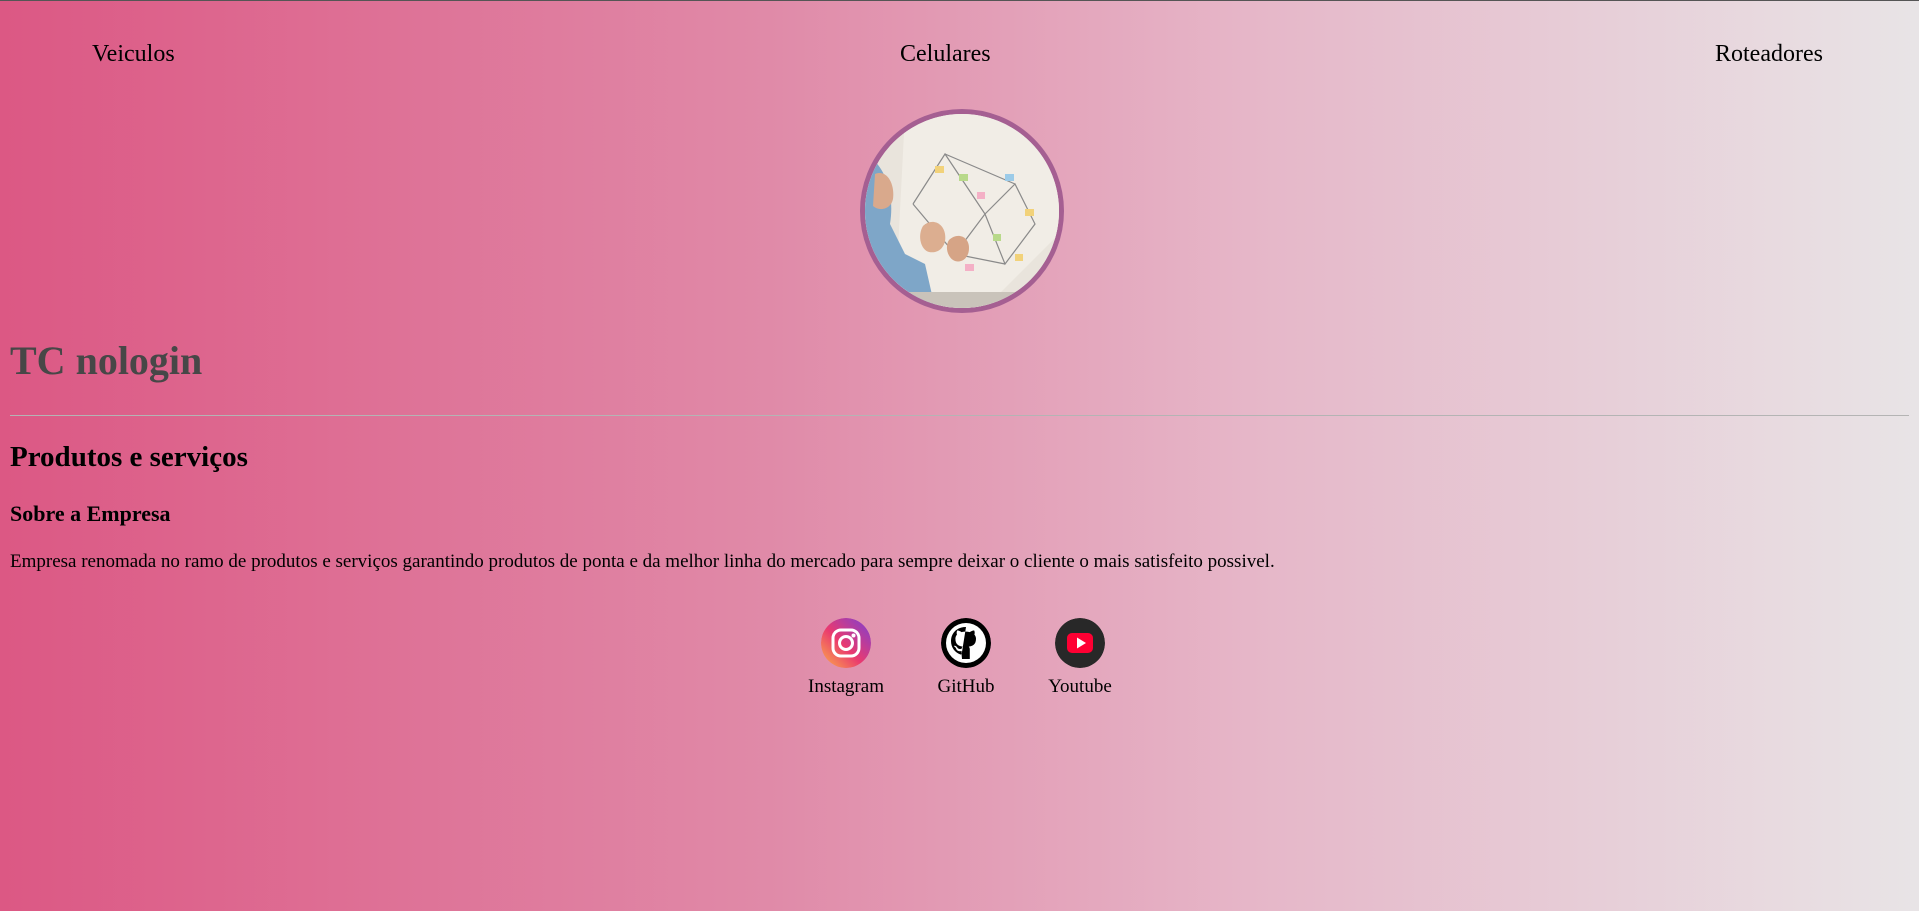 Image resolution: width=1919 pixels, height=911 pixels. Describe the element at coordinates (106, 360) in the screenshot. I see `brand-title: TC nologin` at that location.